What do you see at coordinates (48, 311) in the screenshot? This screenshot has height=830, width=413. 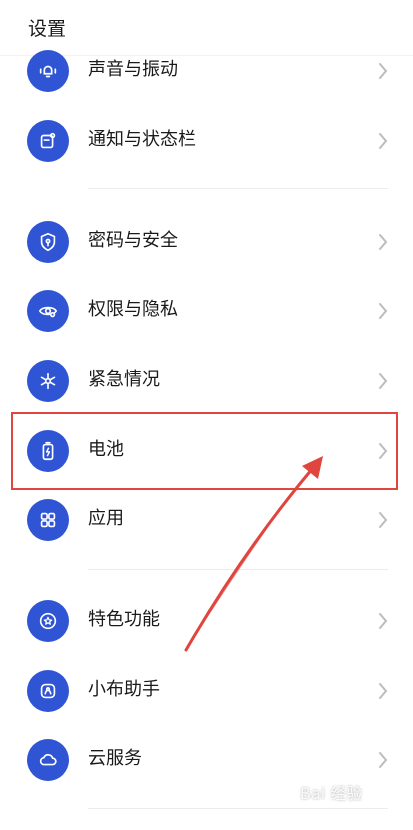 I see `eye-privacy-icon` at bounding box center [48, 311].